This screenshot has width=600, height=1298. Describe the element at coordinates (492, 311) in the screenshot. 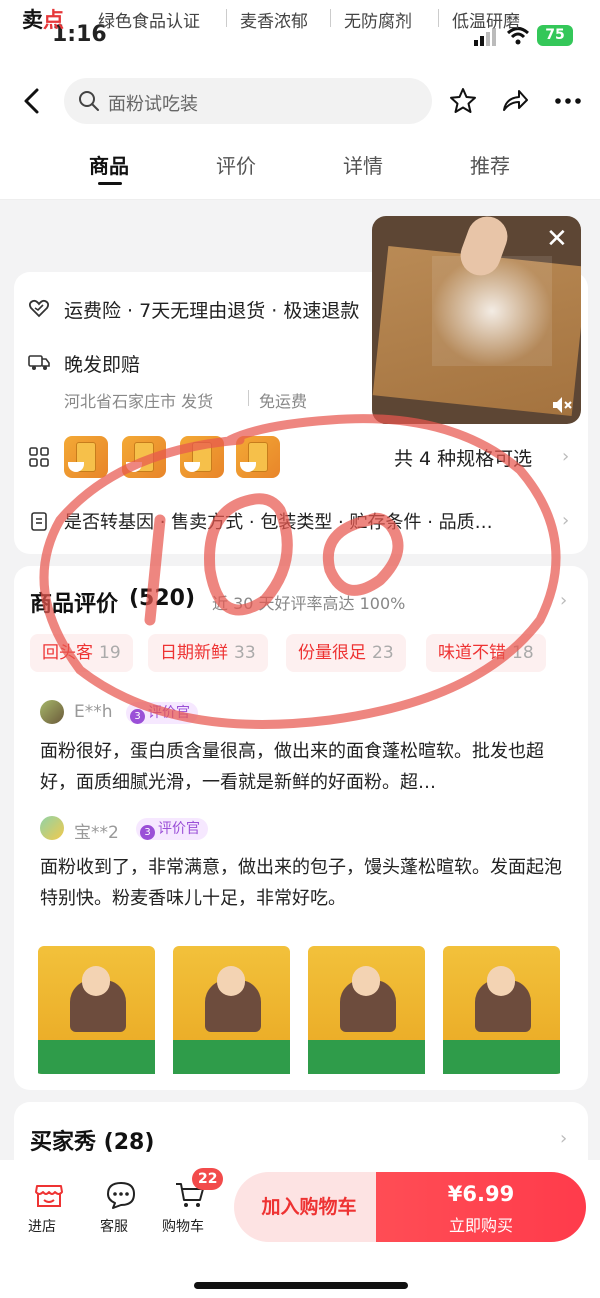

I see `video-frame-flour` at that location.